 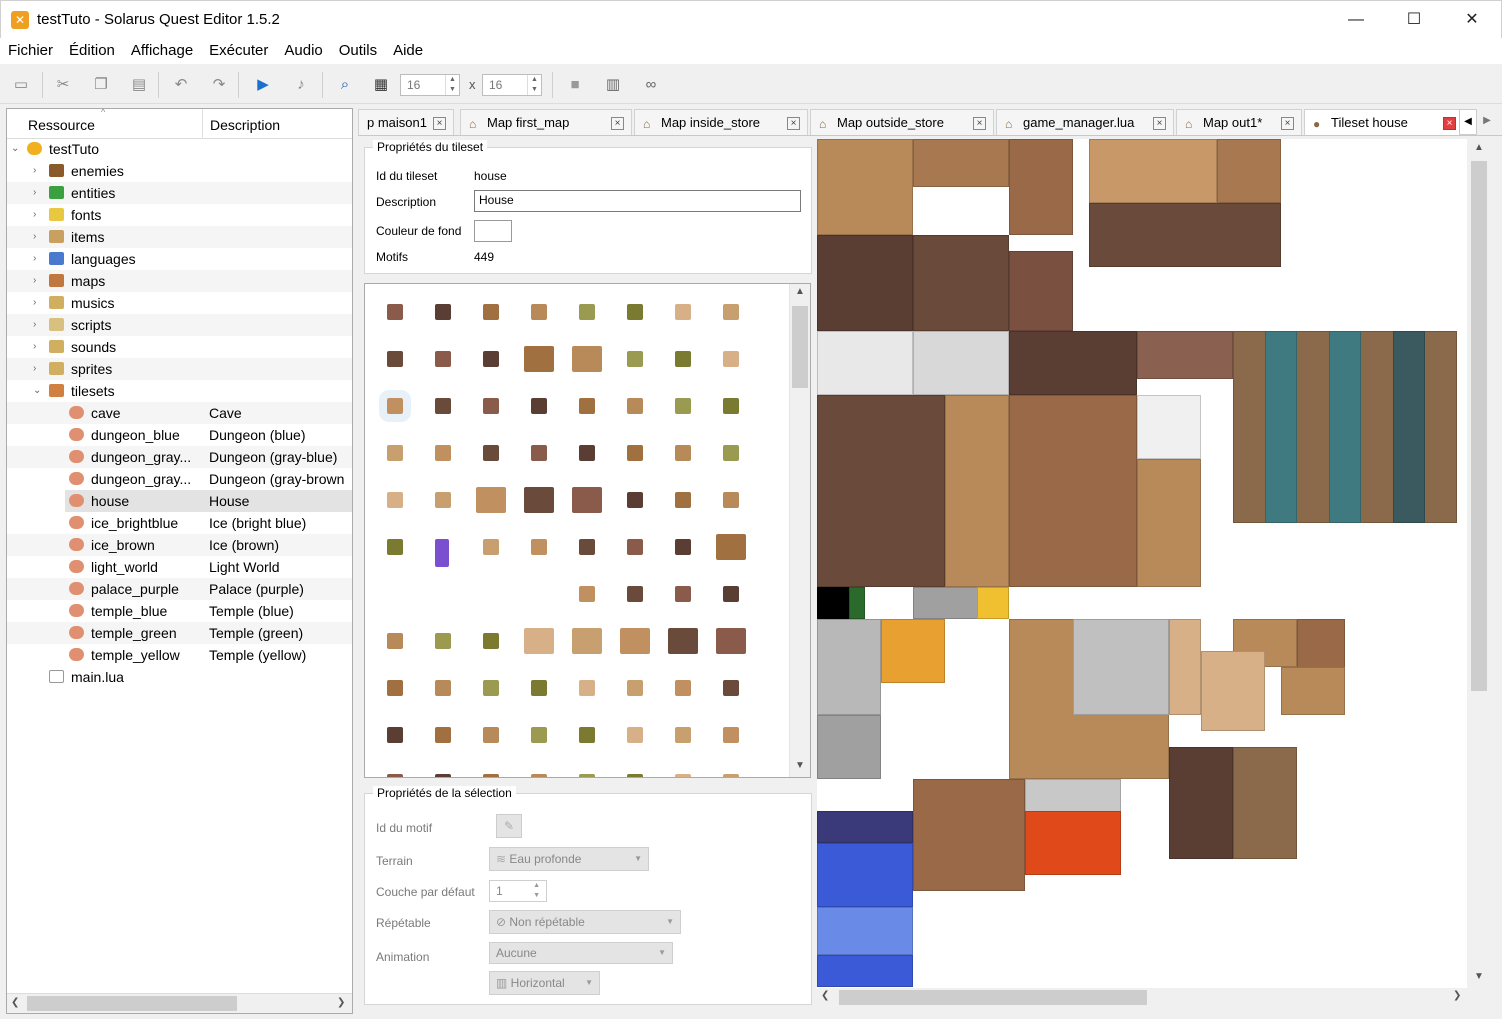 What do you see at coordinates (1414, 20) in the screenshot?
I see `maximize-button: ☐` at bounding box center [1414, 20].